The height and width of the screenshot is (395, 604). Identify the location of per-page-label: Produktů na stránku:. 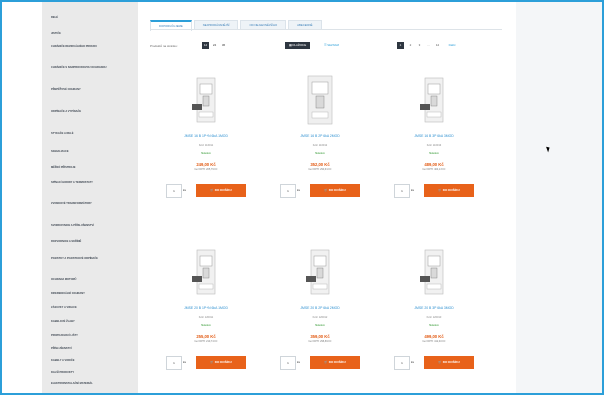
(164, 46).